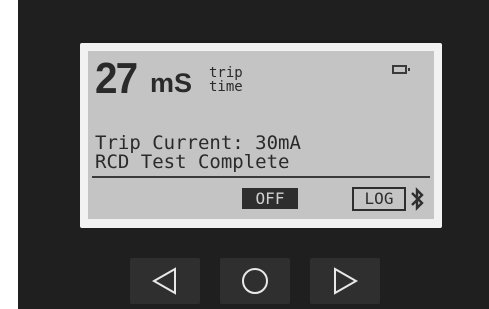  What do you see at coordinates (270, 198) in the screenshot?
I see `softkey-off: OFF` at bounding box center [270, 198].